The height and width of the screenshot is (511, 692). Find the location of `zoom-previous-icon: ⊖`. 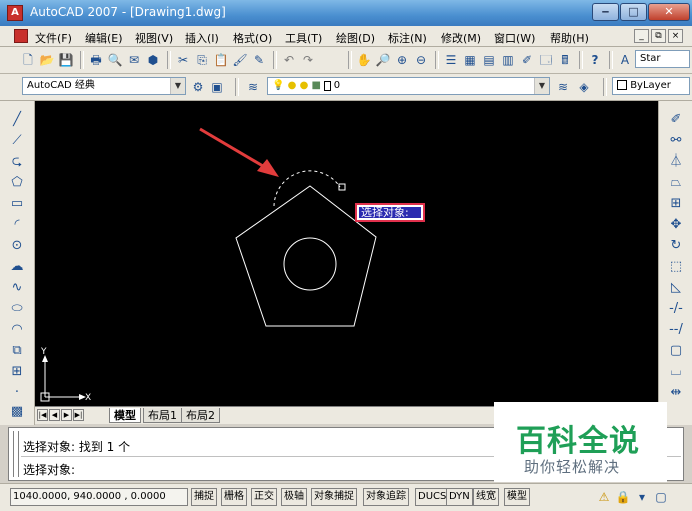

zoom-previous-icon: ⊖ is located at coordinates (421, 60).